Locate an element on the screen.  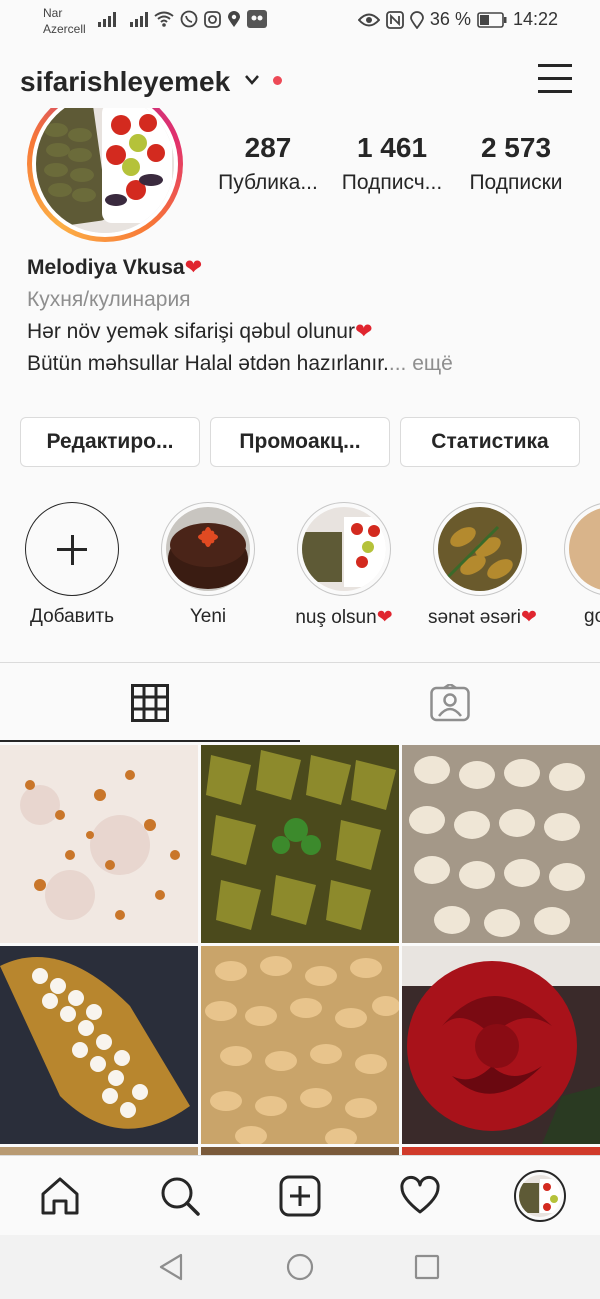
notification-dot is located at coordinates (277, 80).